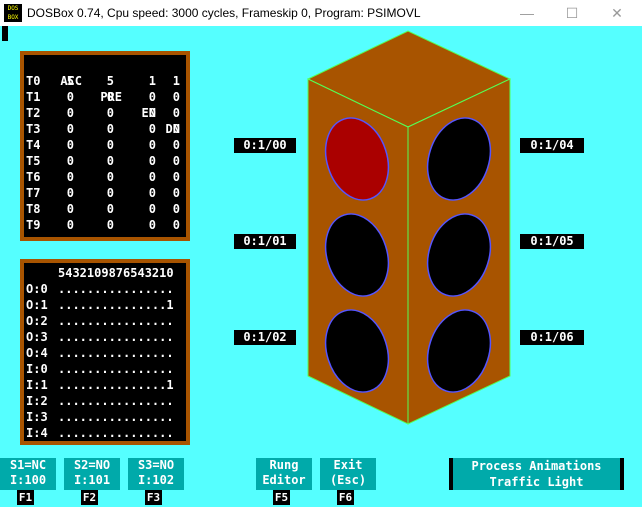 The width and height of the screenshot is (642, 507). Describe the element at coordinates (105, 145) in the screenshot. I see `timer-row: T4 0 0 0 0` at that location.